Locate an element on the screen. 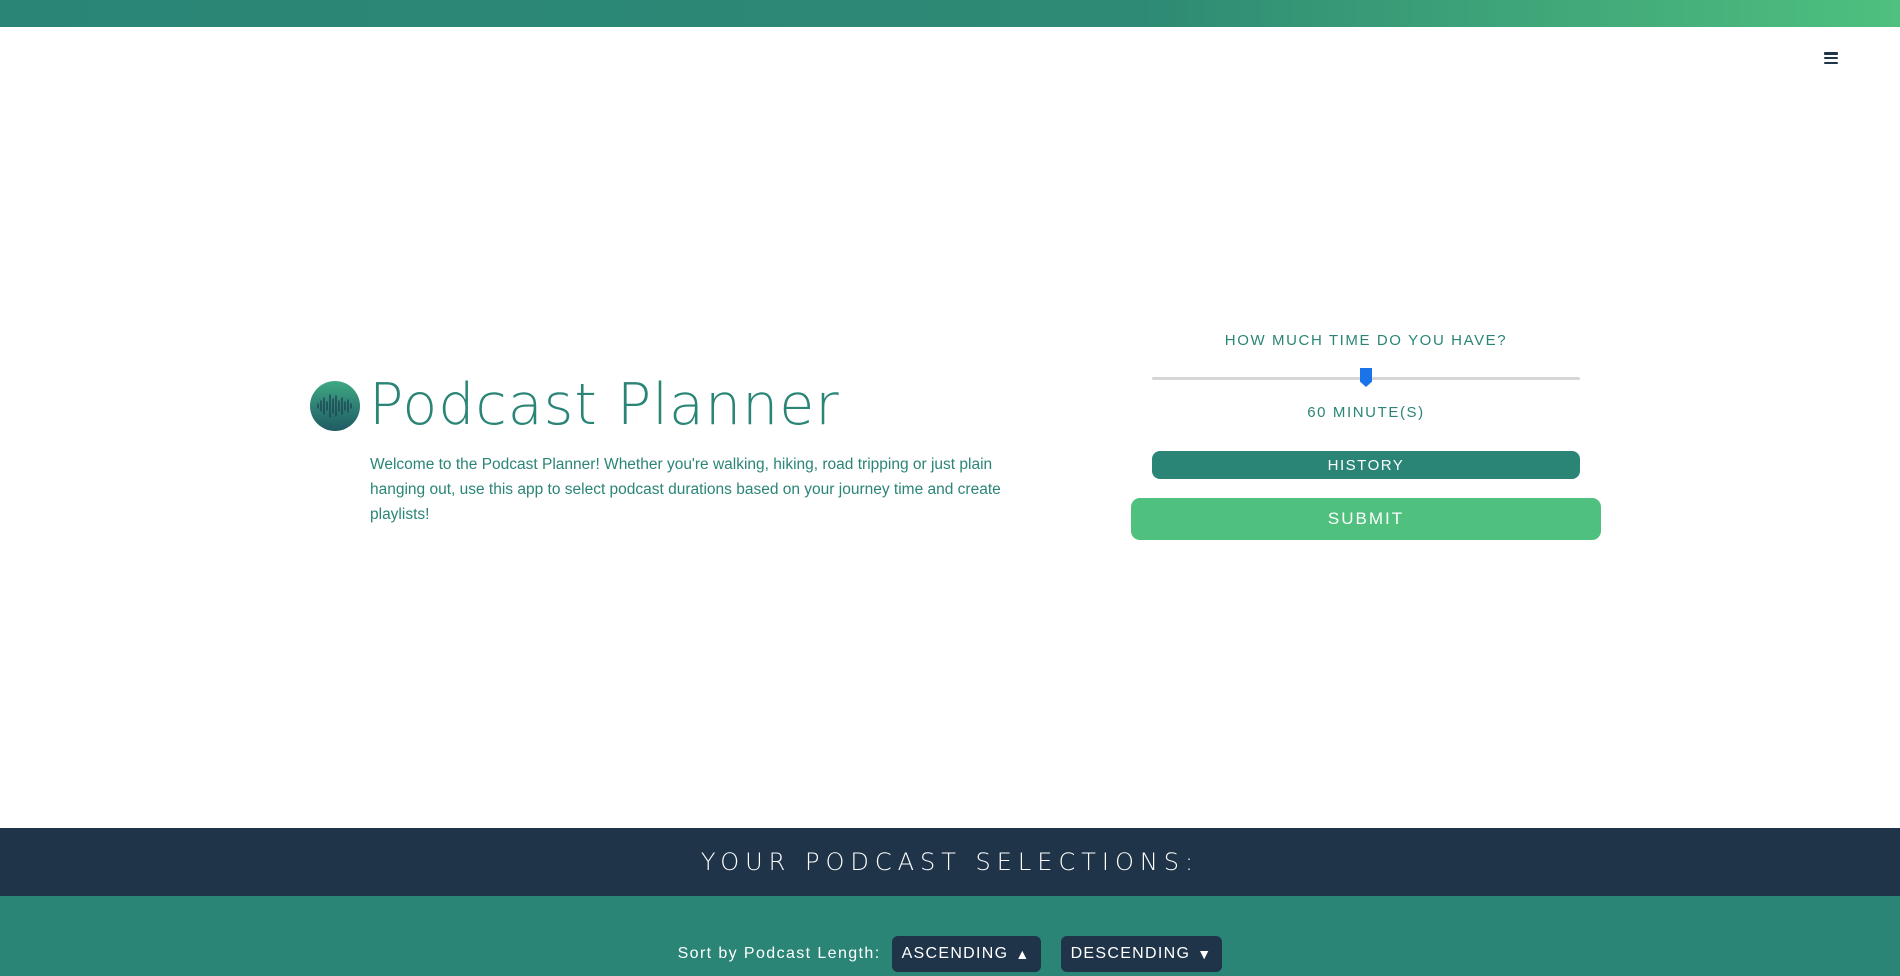  soundwave-glyph is located at coordinates (334, 405).